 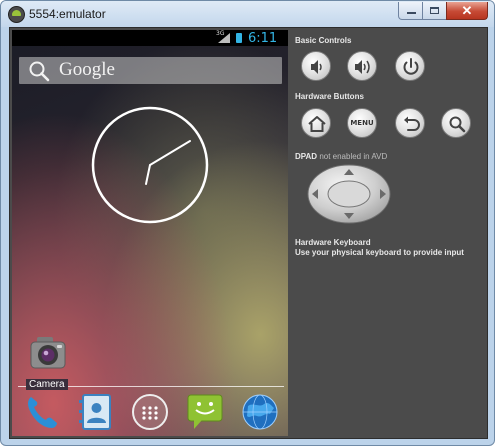 I want to click on close-button: ✕, so click(x=467, y=11).